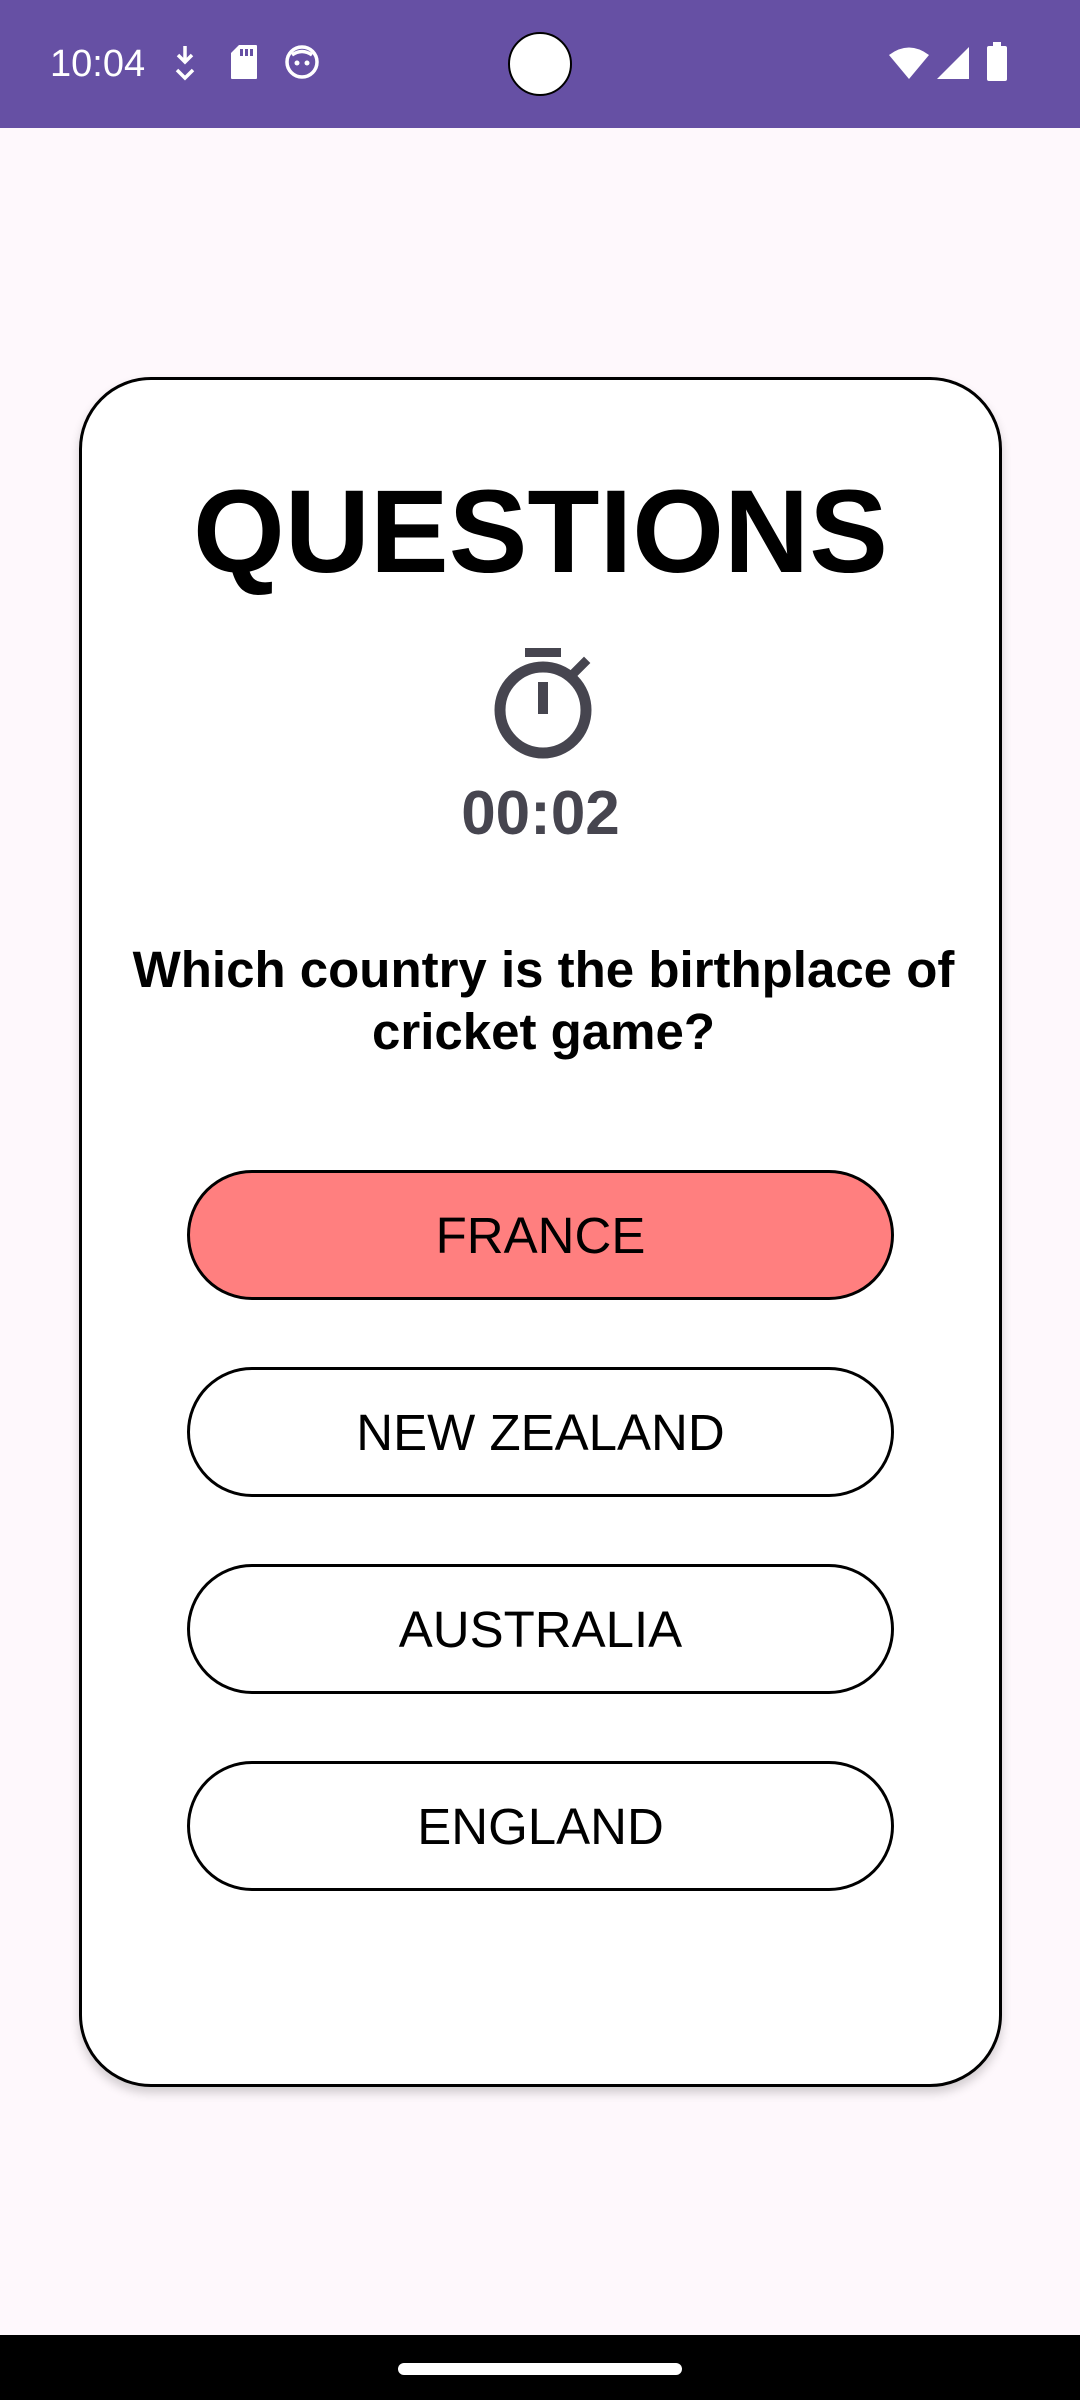 The height and width of the screenshot is (2400, 1080). Describe the element at coordinates (244, 64) in the screenshot. I see `sd-card-icon` at that location.